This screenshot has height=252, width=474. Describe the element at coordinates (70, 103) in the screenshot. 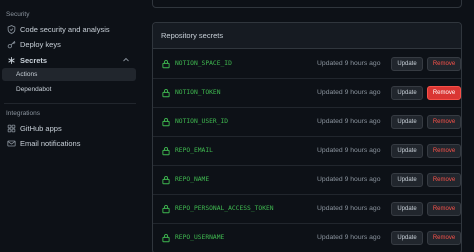

I see `sidebar-divider` at that location.